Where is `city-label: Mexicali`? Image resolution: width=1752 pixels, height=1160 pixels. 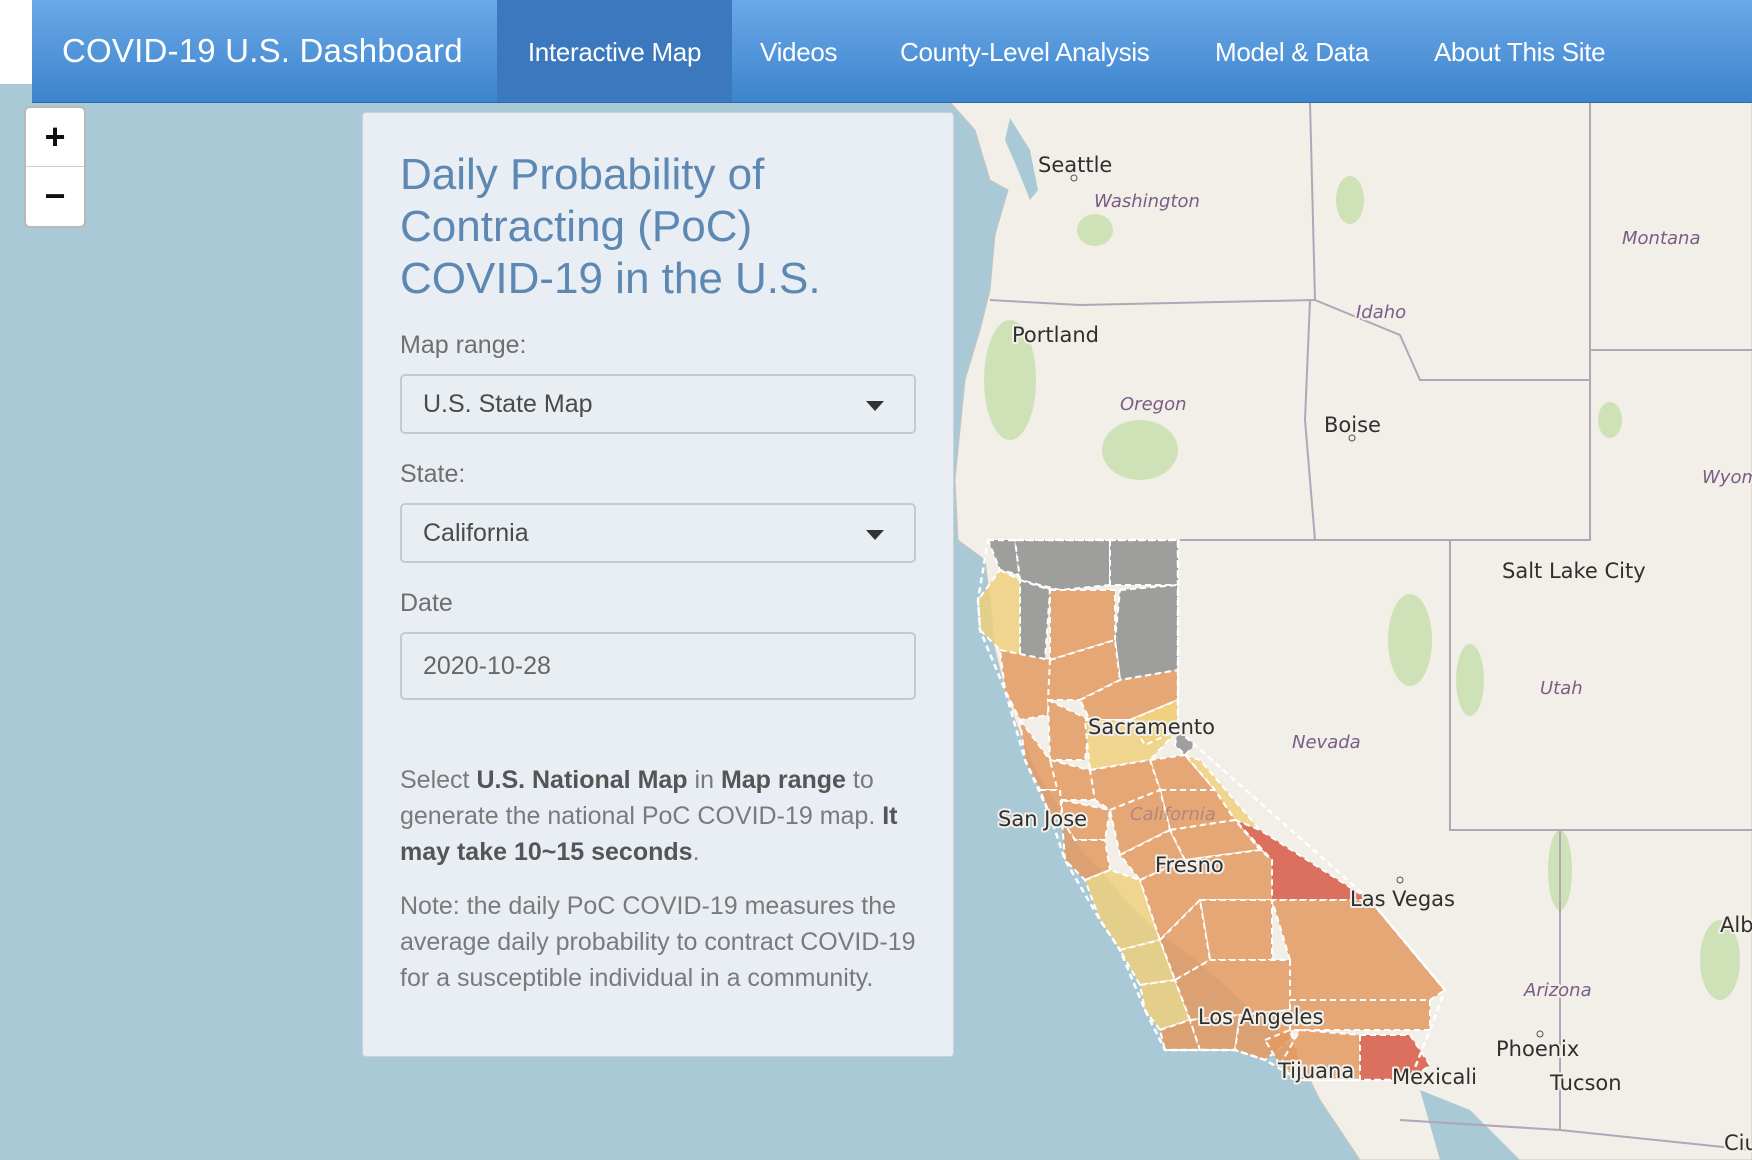 city-label: Mexicali is located at coordinates (1434, 1077).